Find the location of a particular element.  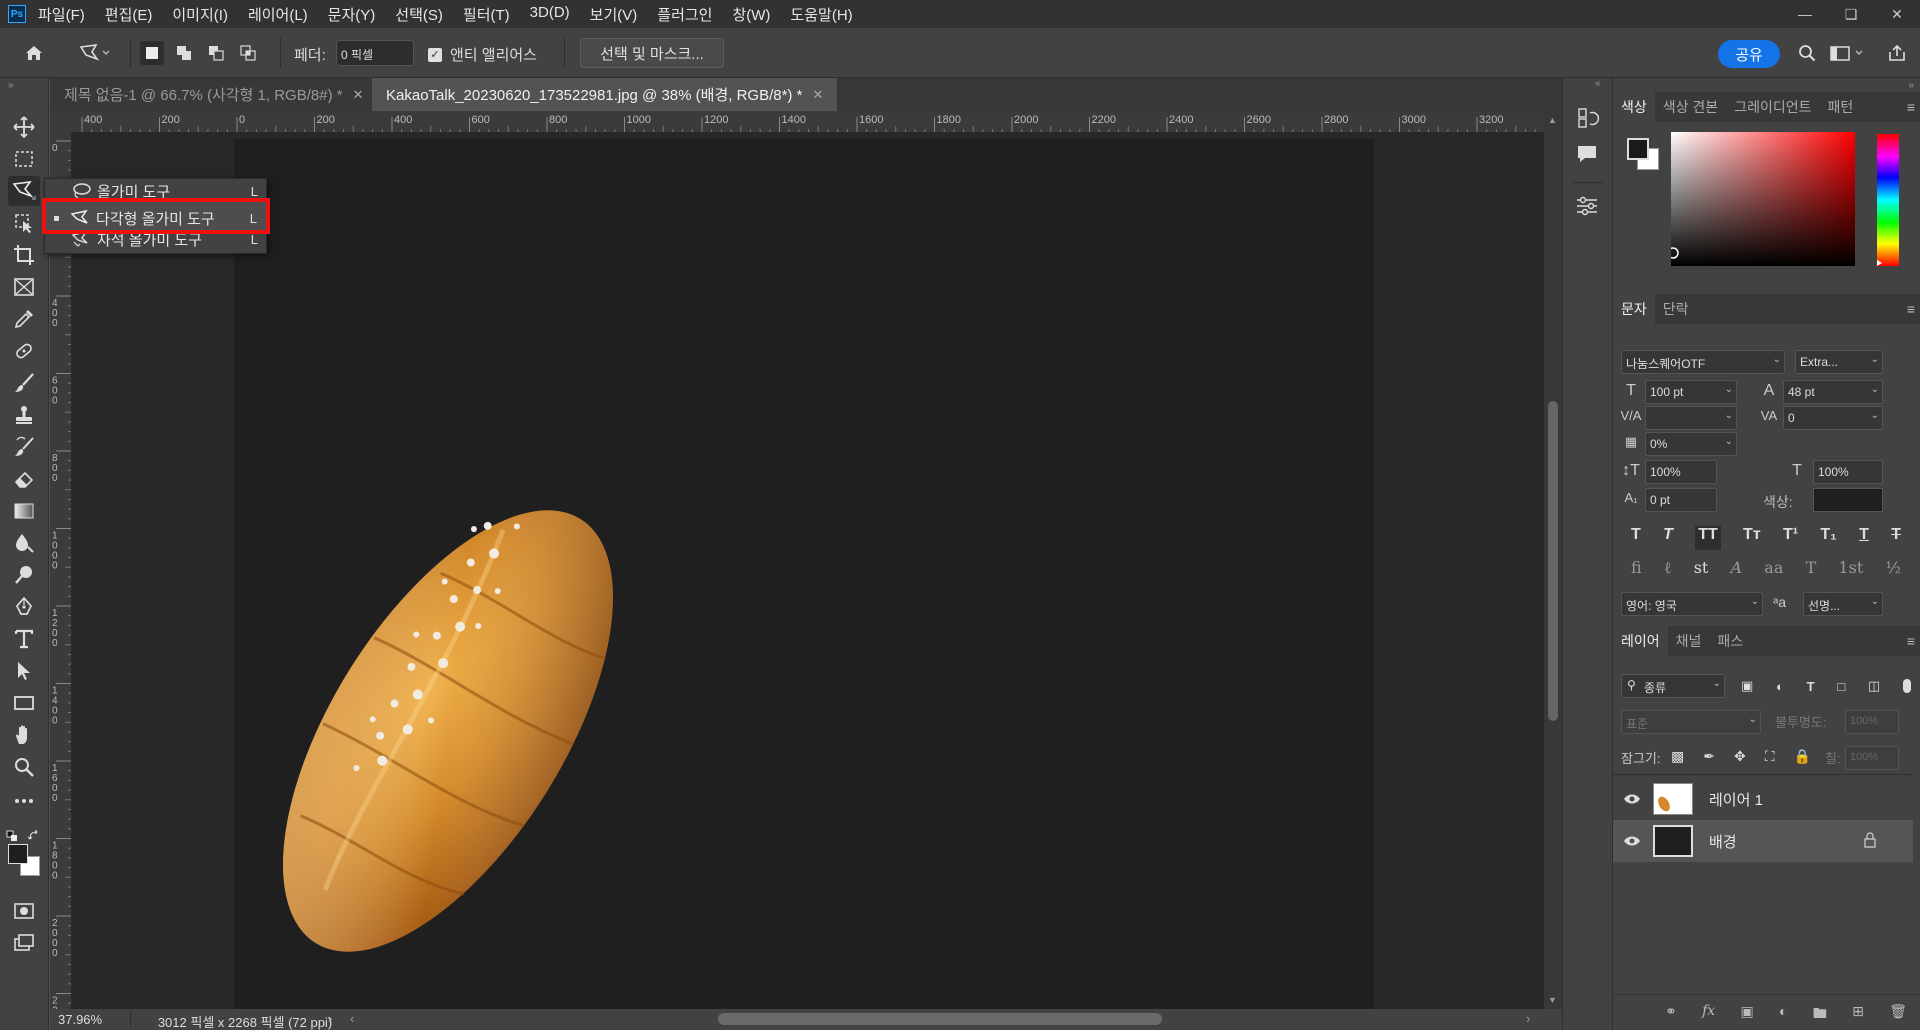

filter-toggle-icon is located at coordinates (1906, 686).